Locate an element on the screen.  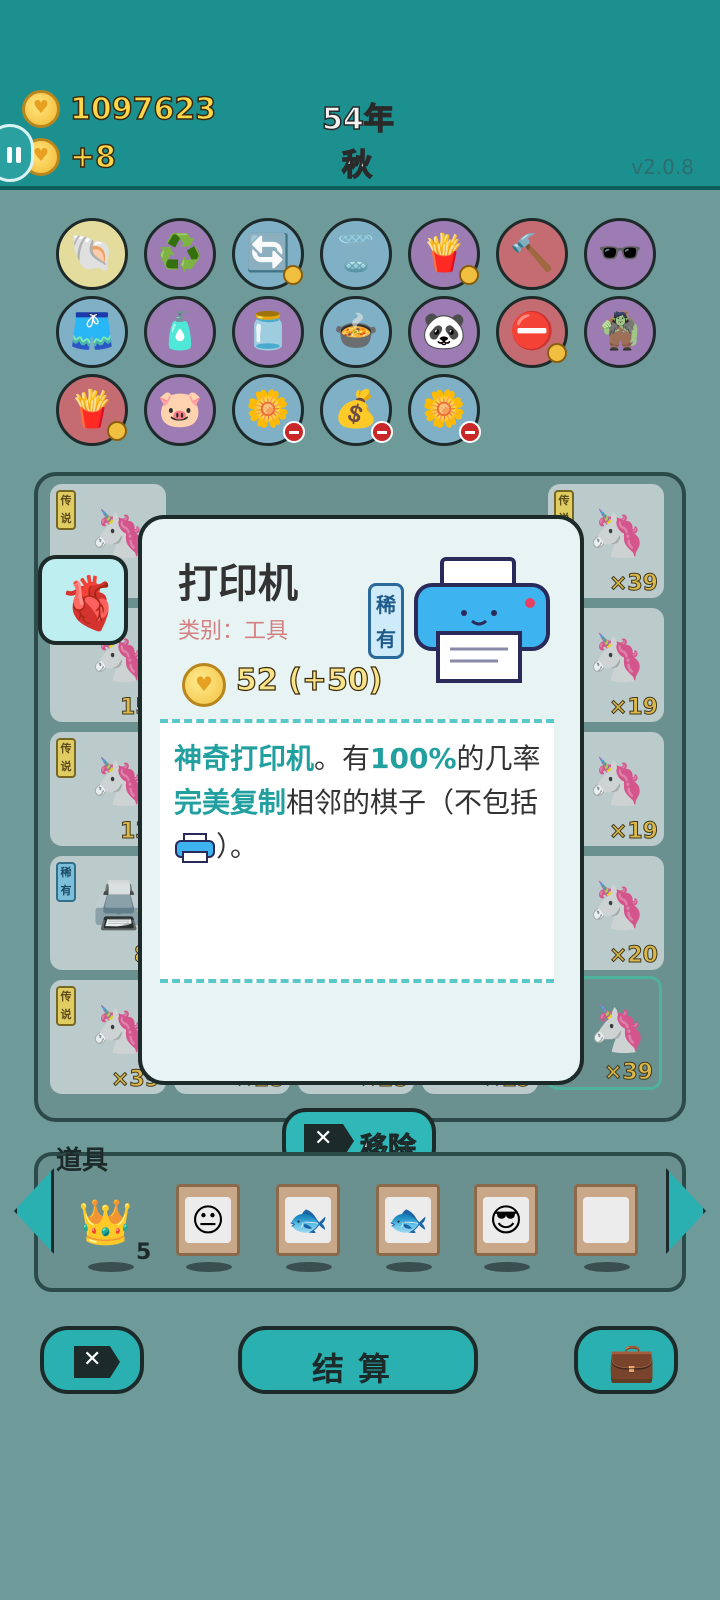
fries-item-2: 🍟 is located at coordinates (92, 410).